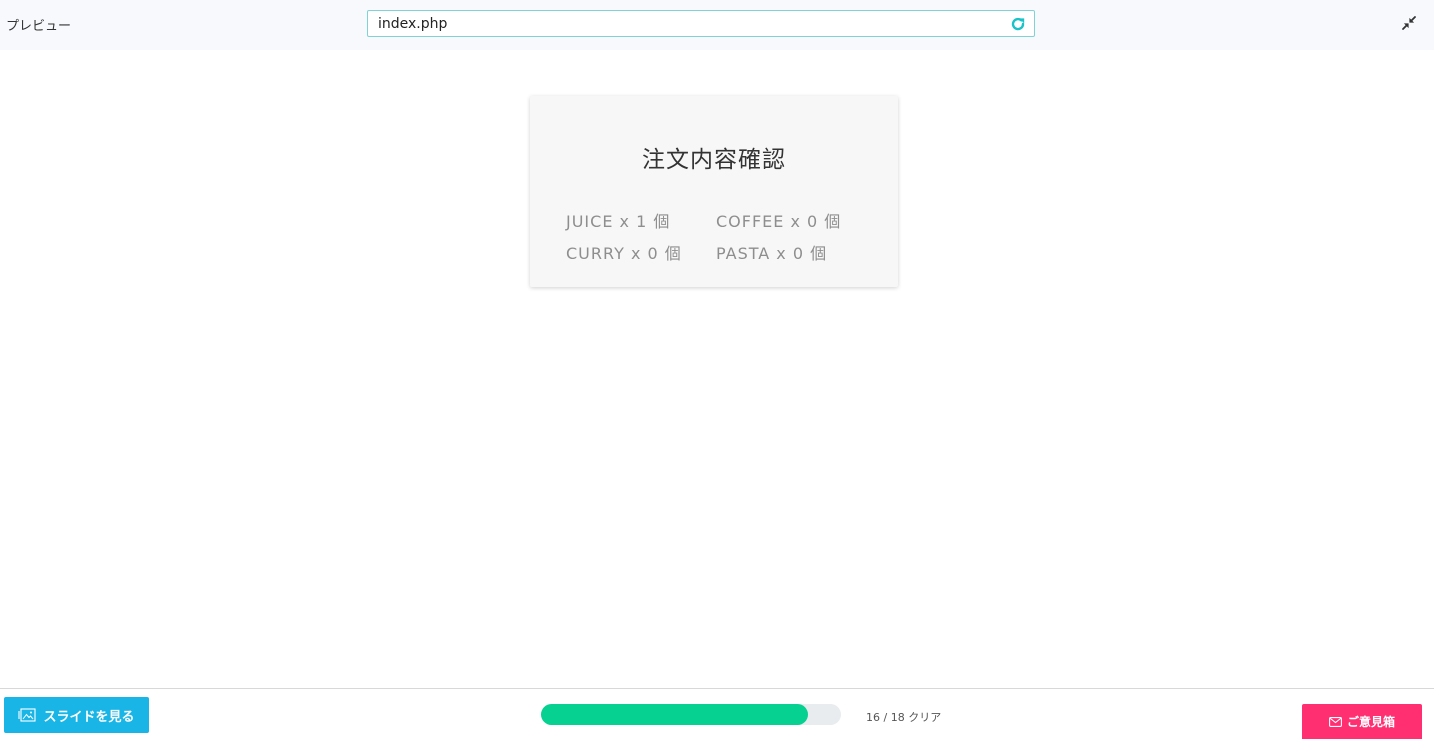  I want to click on order-item-coffee: COFFEE x 0 個, so click(779, 221).